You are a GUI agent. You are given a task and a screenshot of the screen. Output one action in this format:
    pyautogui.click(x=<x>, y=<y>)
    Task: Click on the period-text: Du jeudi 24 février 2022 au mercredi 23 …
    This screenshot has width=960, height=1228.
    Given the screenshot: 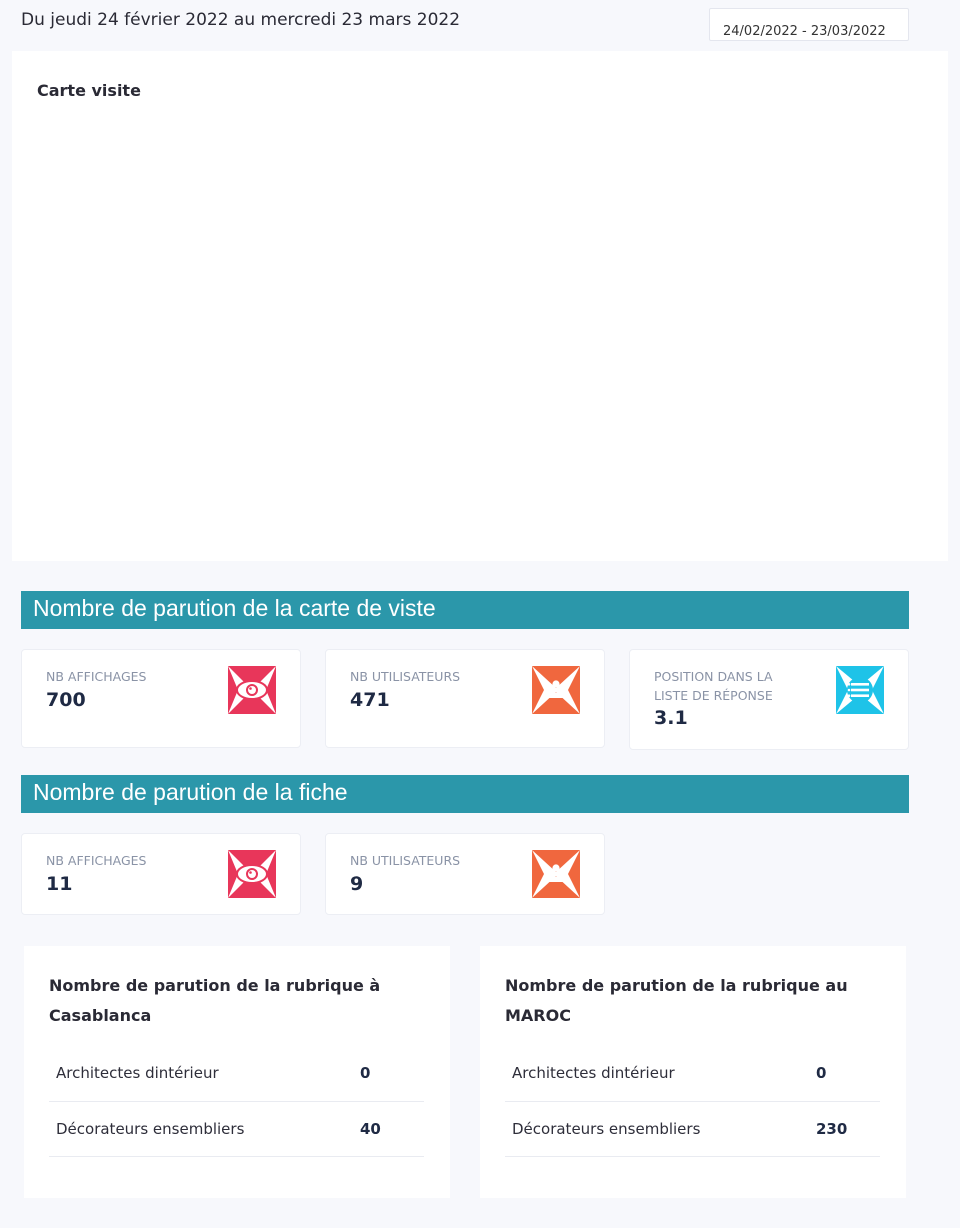 What is the action you would take?
    pyautogui.click(x=241, y=20)
    